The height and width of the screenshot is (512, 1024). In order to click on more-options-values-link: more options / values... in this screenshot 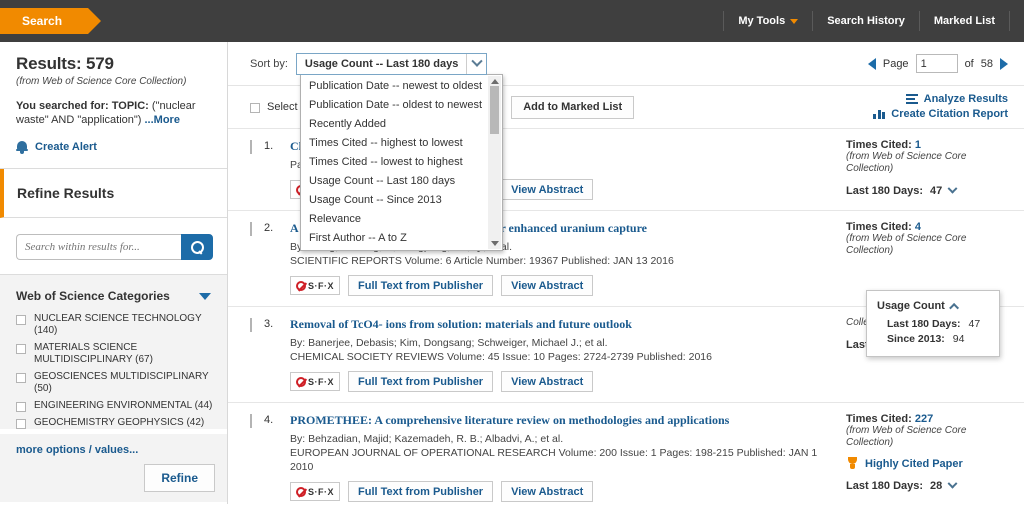, I will do `click(77, 450)`.